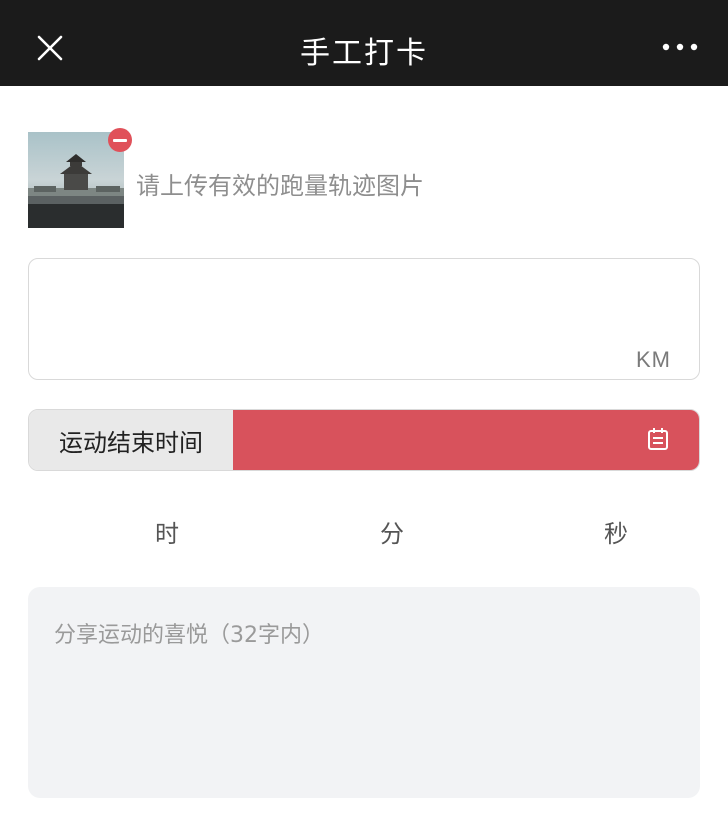 This screenshot has height=828, width=728. Describe the element at coordinates (680, 47) in the screenshot. I see `more-icon` at that location.